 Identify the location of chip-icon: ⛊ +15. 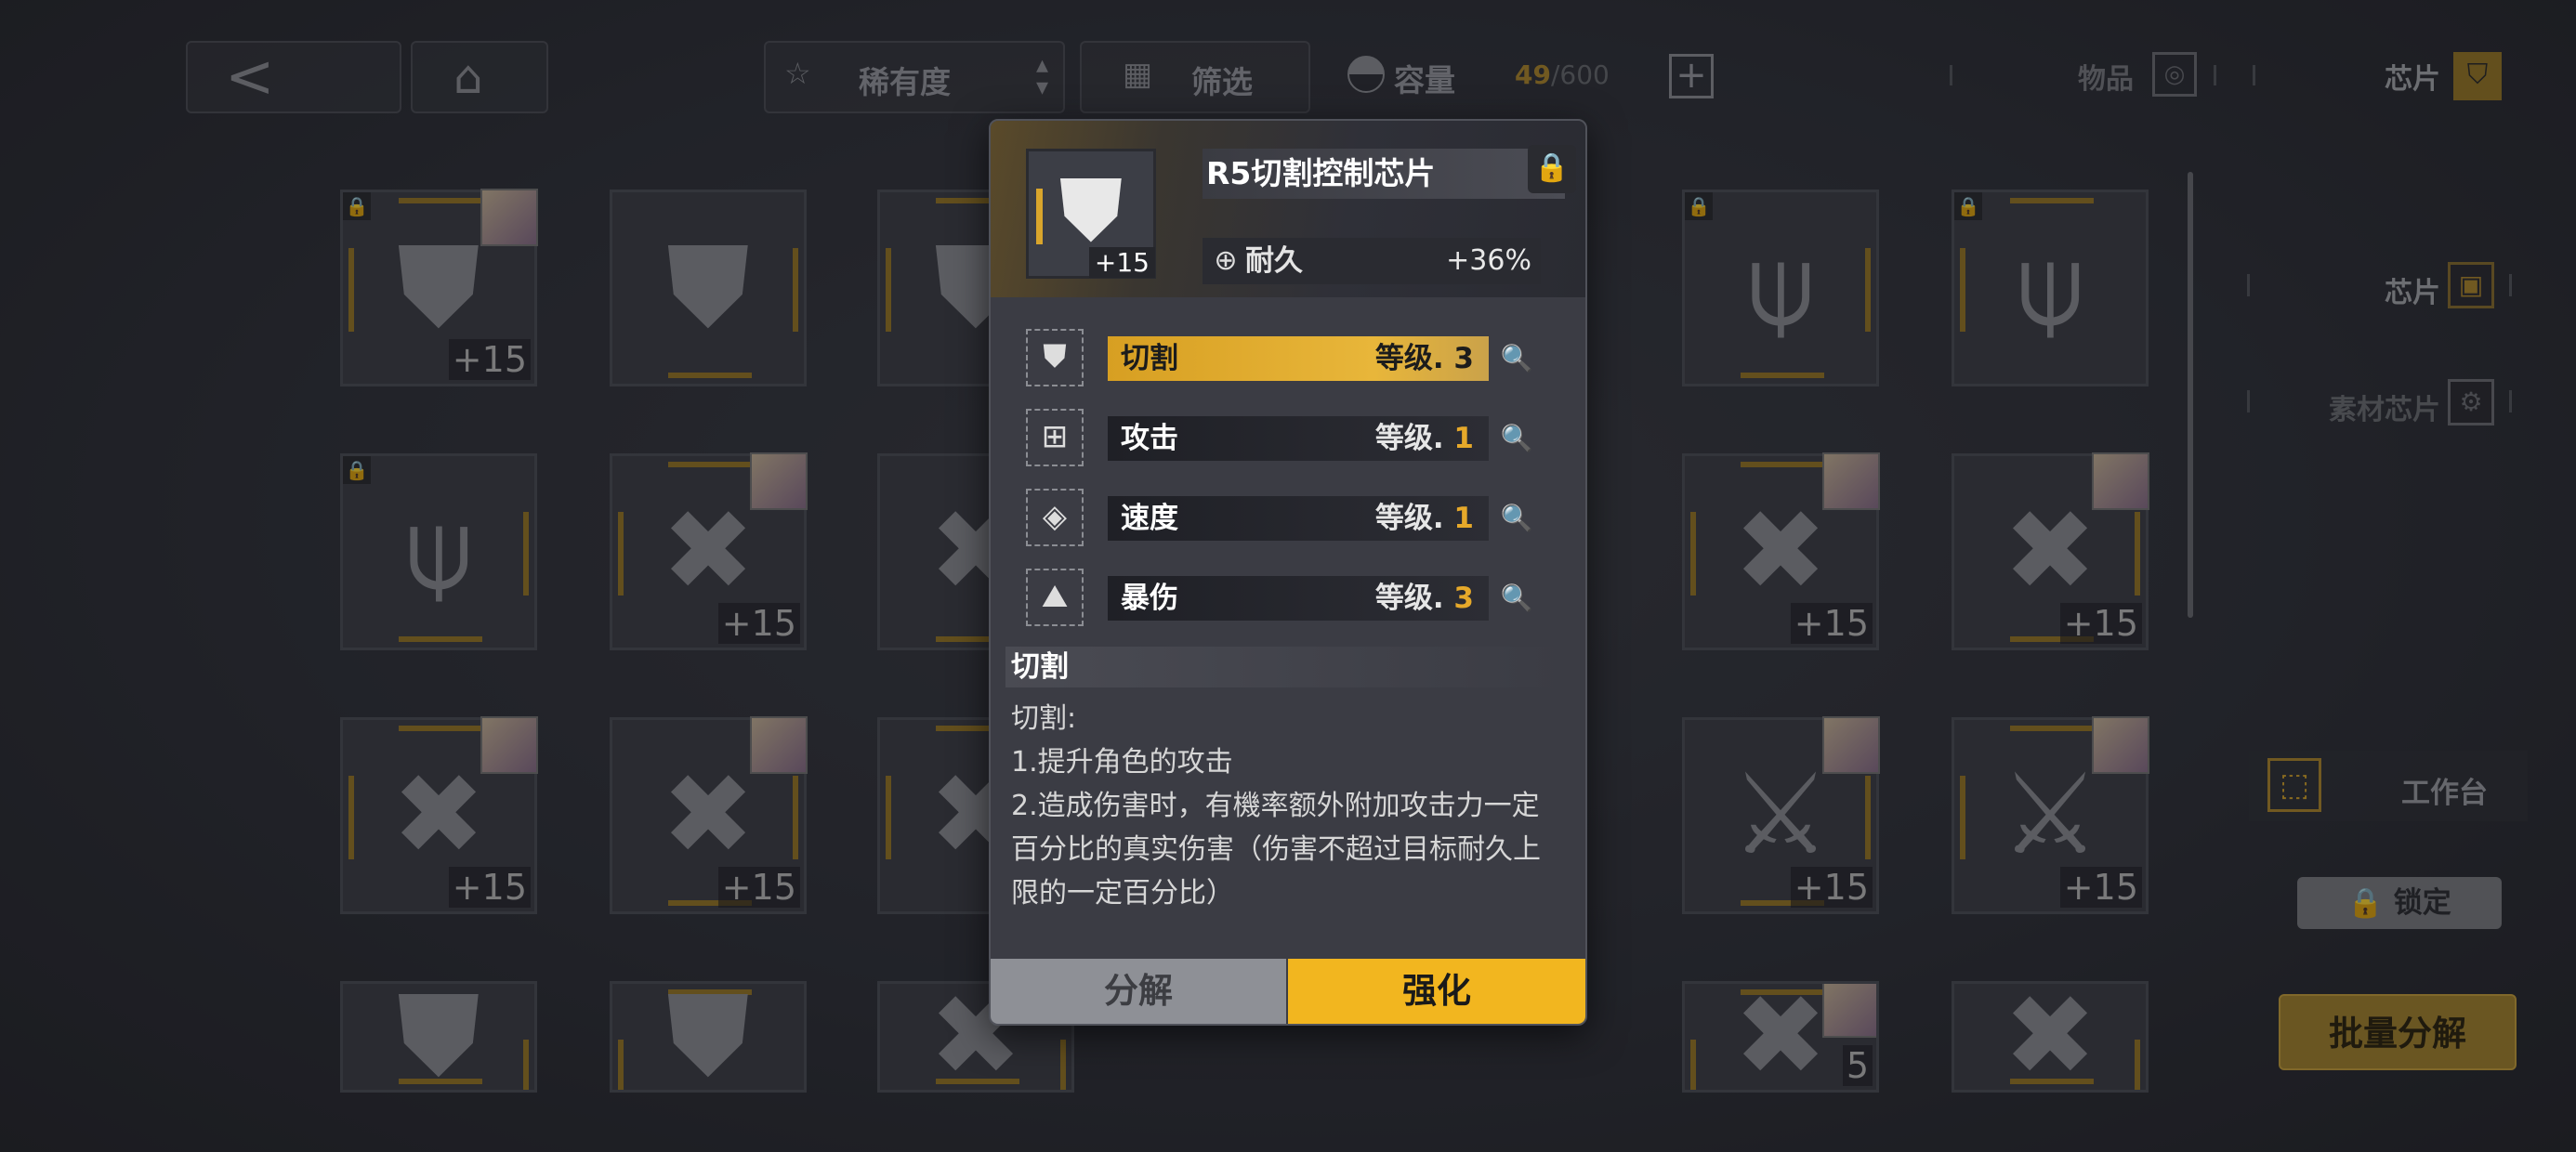
(1091, 214).